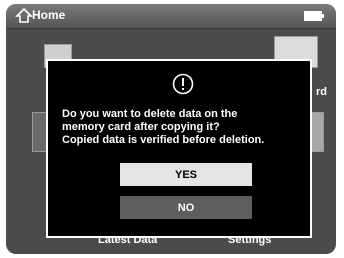 The width and height of the screenshot is (344, 258). I want to click on no-button: NO, so click(186, 207).